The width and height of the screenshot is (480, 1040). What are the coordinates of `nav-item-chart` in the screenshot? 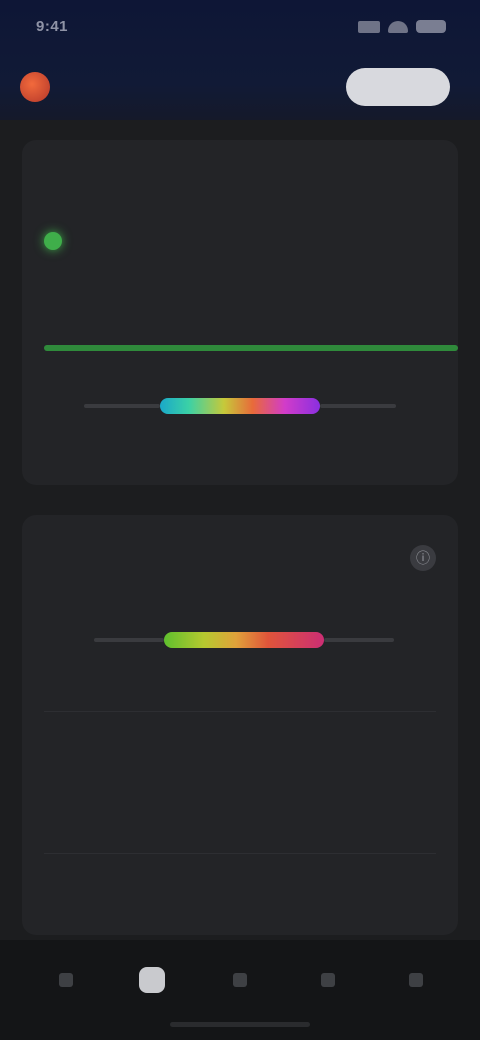 It's located at (240, 980).